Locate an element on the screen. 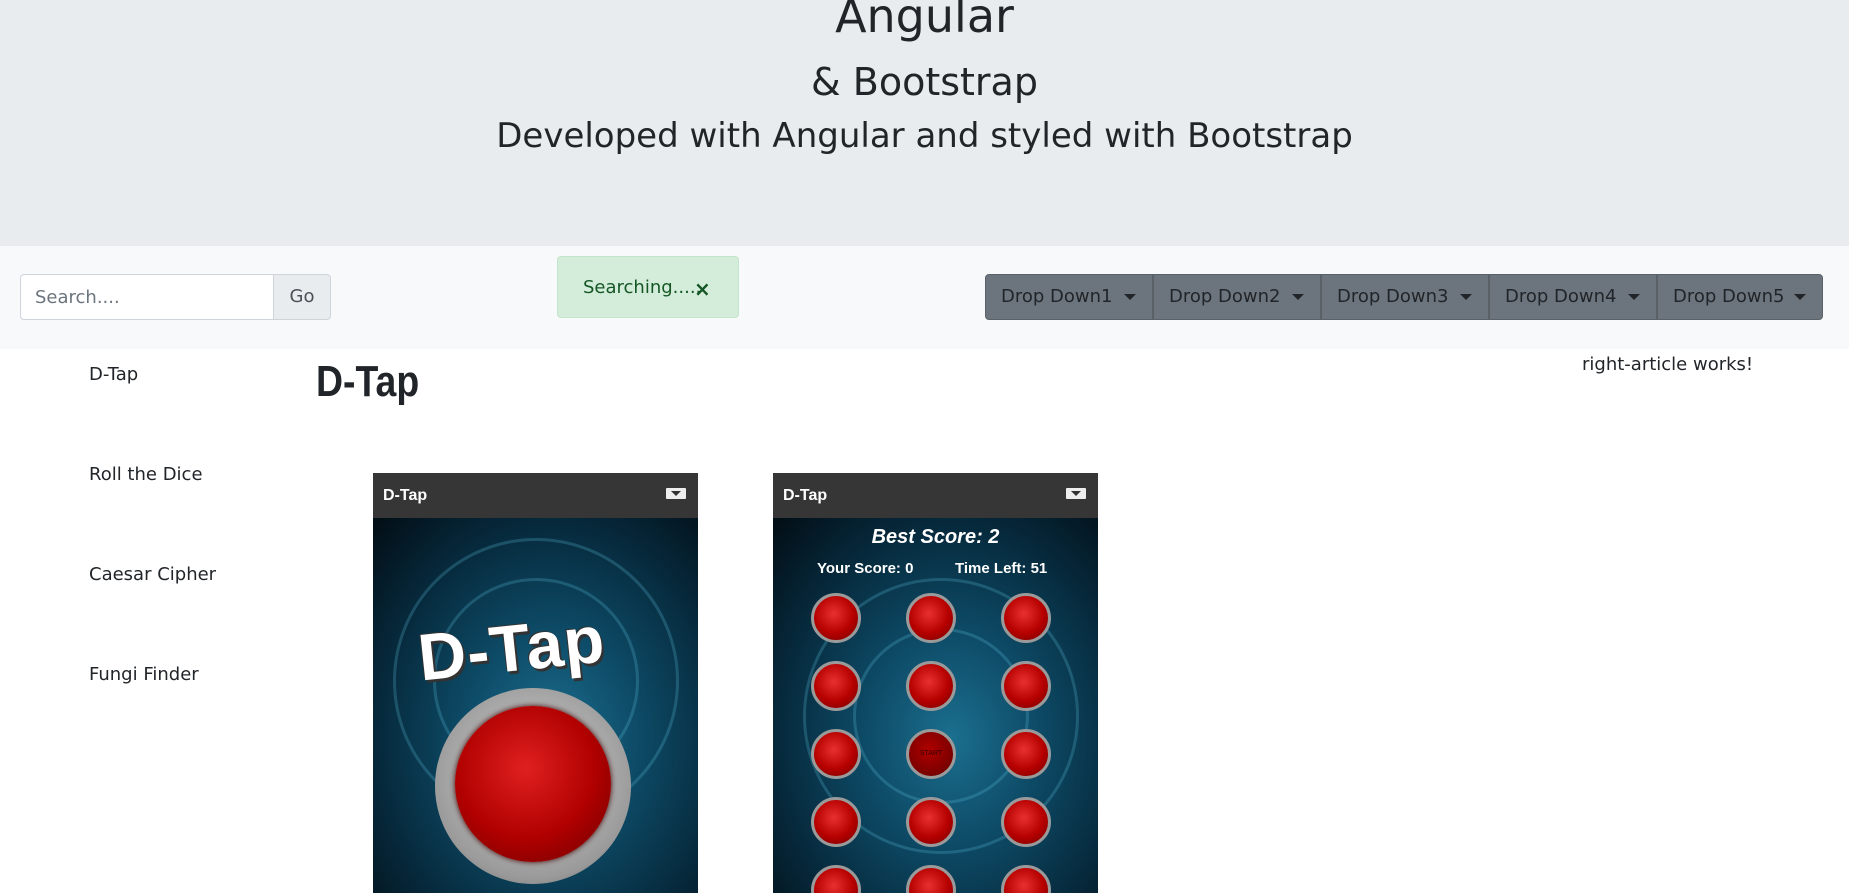  dropdown-label: Drop Down4 is located at coordinates (1561, 296).